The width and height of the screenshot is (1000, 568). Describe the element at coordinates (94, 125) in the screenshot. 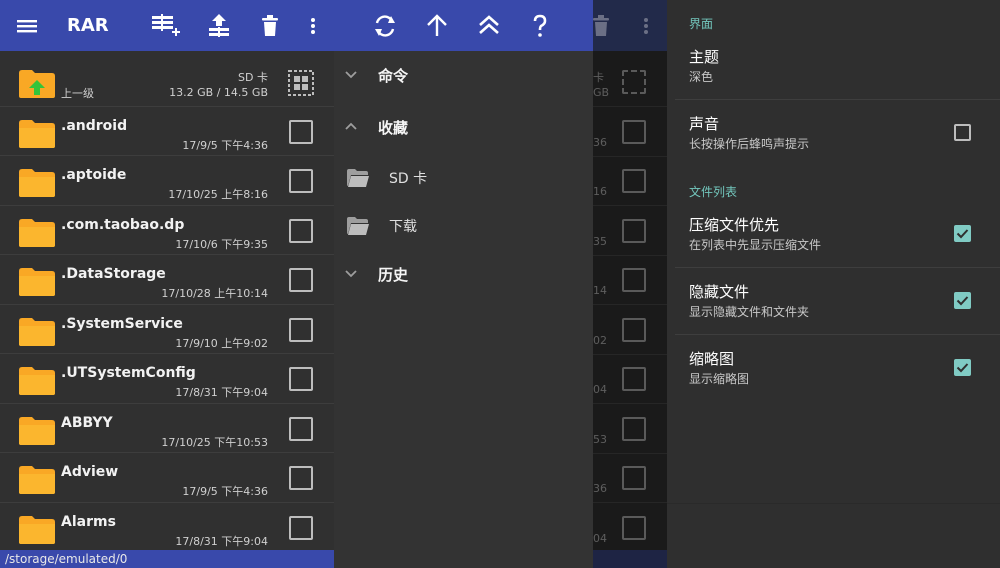

I see `file-name: .android` at that location.